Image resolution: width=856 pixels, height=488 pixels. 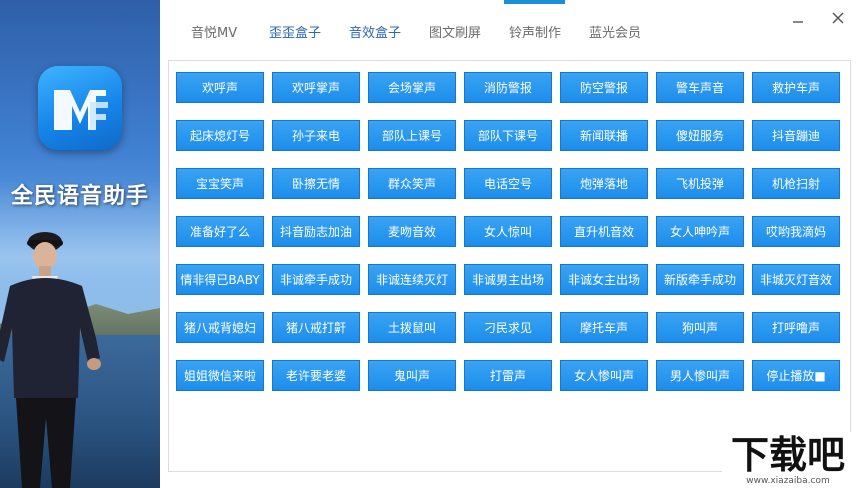 I want to click on tab-image-flood: 图文刷屏, so click(x=455, y=31).